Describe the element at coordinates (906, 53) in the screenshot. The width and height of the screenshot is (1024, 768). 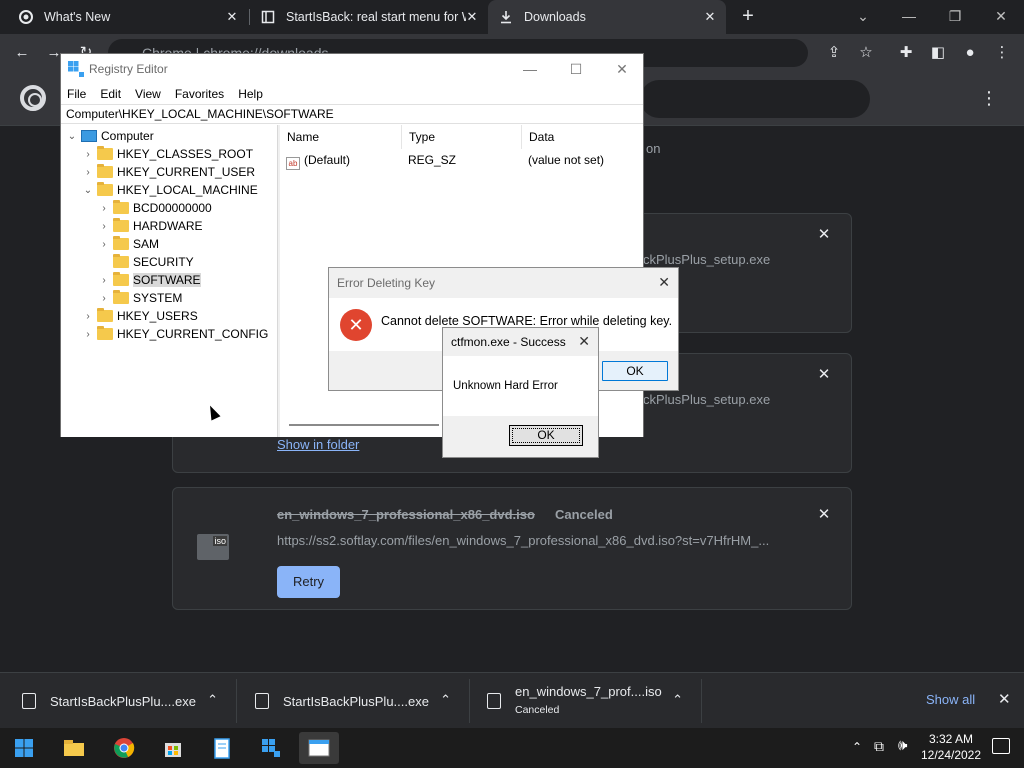
I see `extensions-icon: ✚` at that location.